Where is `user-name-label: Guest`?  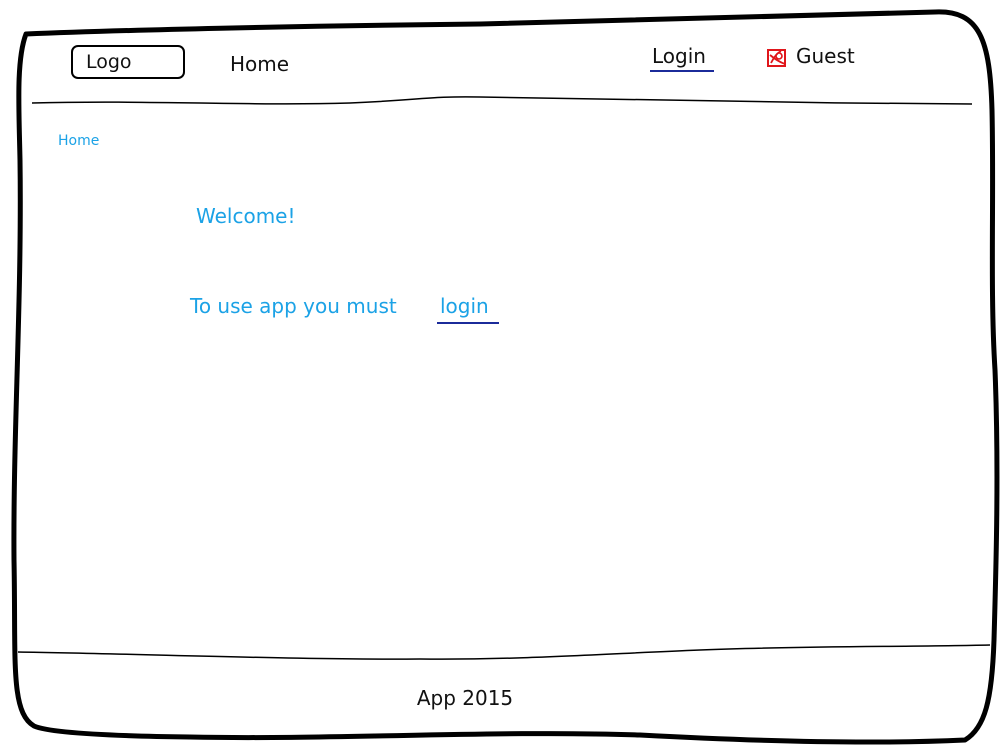
user-name-label: Guest is located at coordinates (825, 56).